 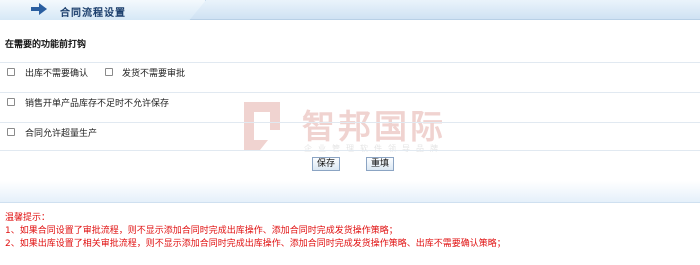 What do you see at coordinates (109, 72) in the screenshot?
I see `checkbox-shipping-no-approval` at bounding box center [109, 72].